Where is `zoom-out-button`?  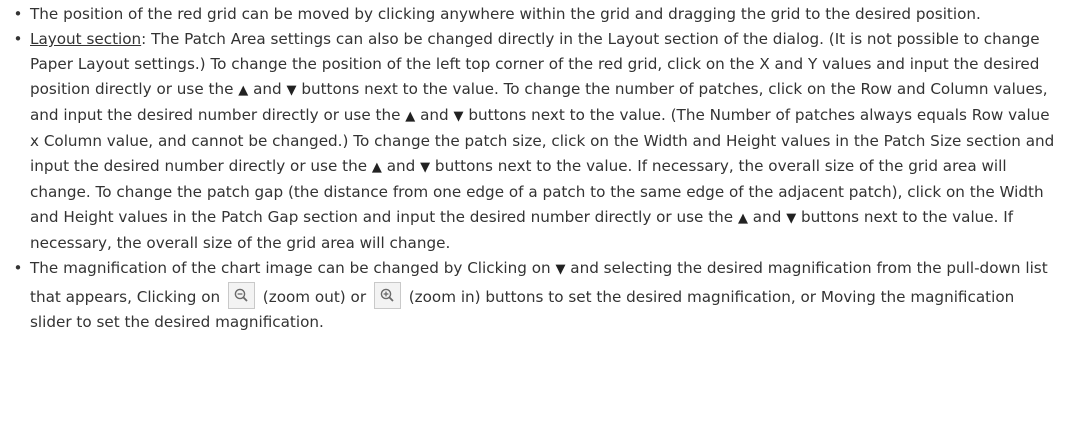 zoom-out-button is located at coordinates (241, 295).